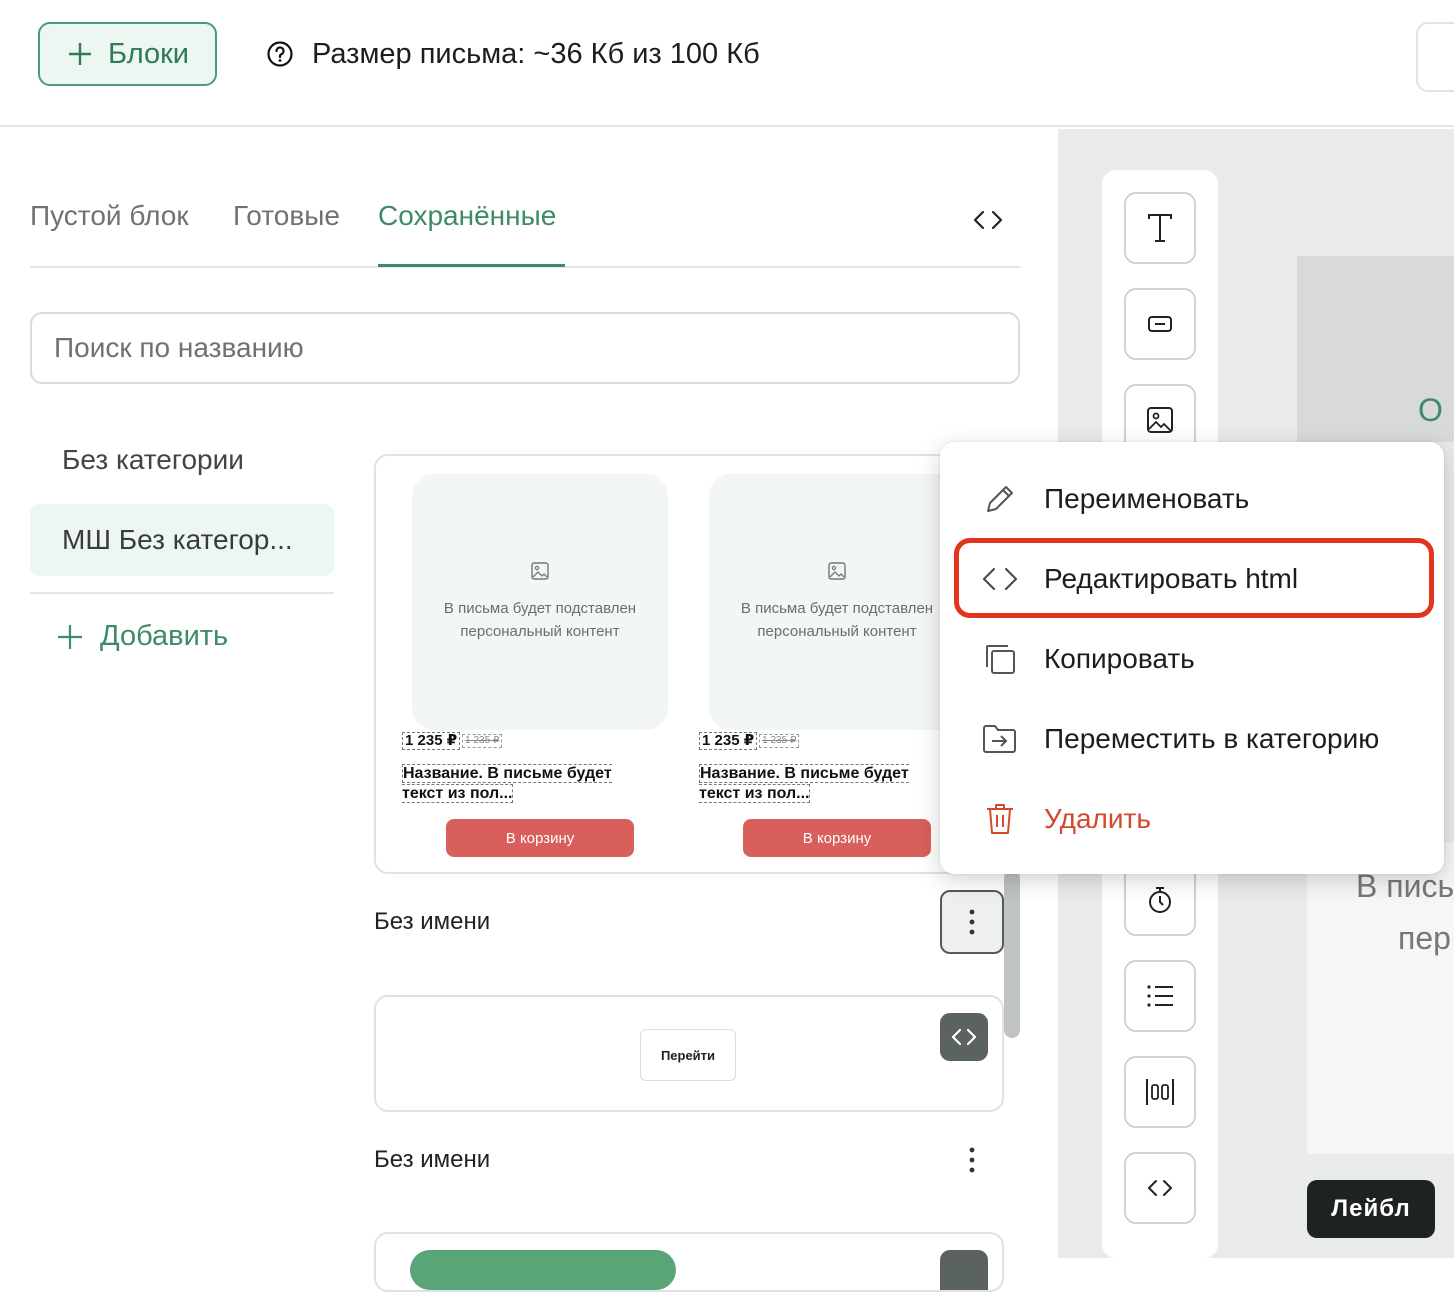 The width and height of the screenshot is (1454, 1292). What do you see at coordinates (148, 53) in the screenshot?
I see `blocks-button-label: Блоки` at bounding box center [148, 53].